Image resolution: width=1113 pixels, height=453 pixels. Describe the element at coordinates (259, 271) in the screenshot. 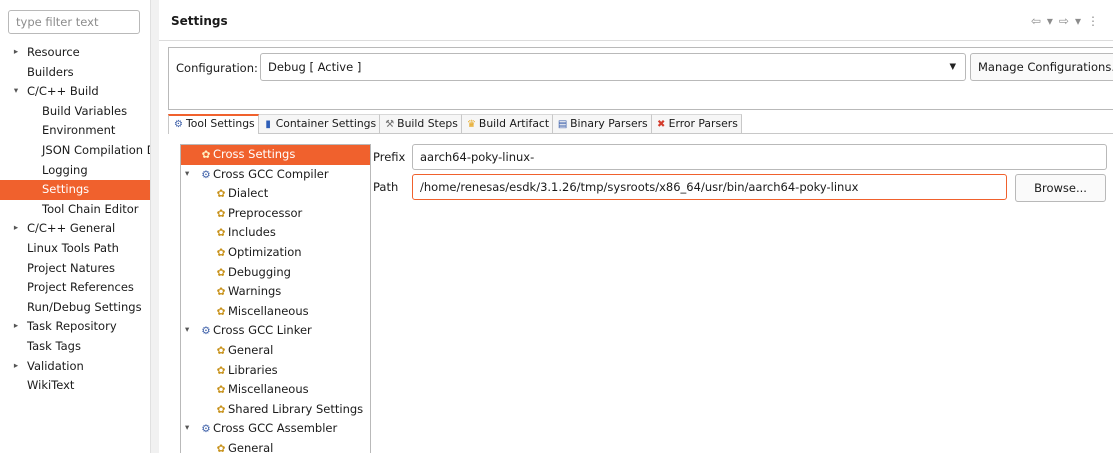

I see `tool-tree-item-label: Debugging` at that location.